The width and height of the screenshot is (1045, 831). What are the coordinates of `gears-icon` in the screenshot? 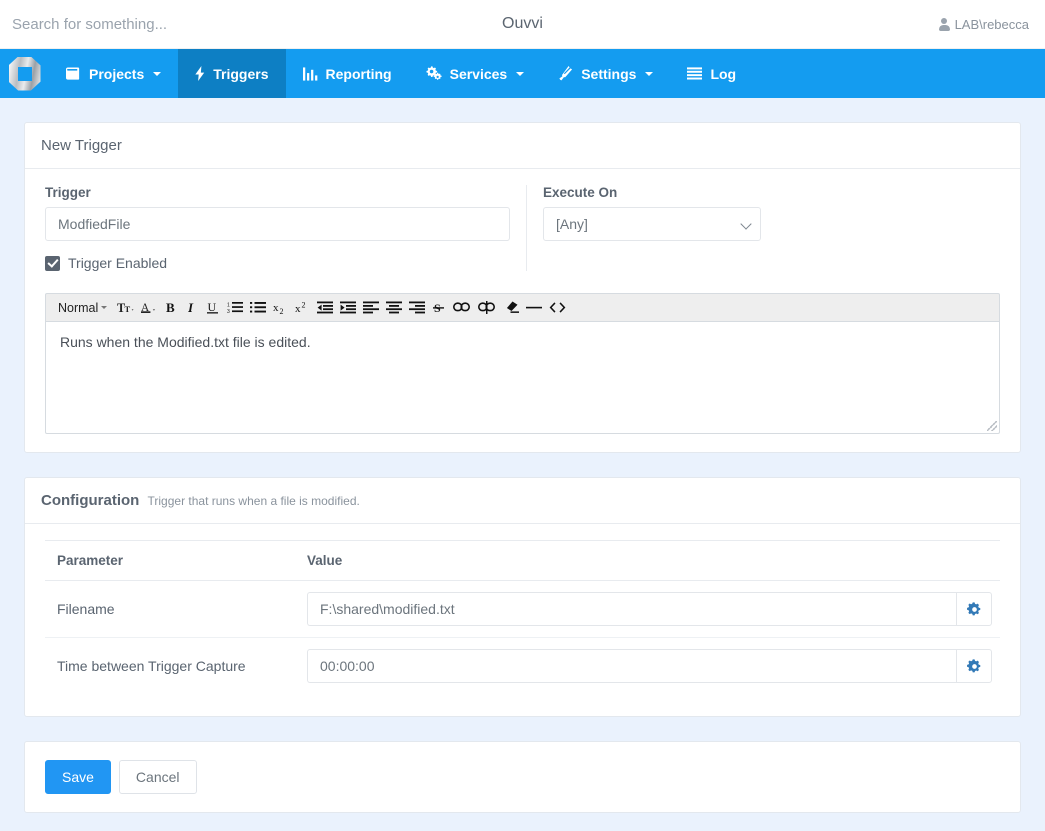 It's located at (434, 73).